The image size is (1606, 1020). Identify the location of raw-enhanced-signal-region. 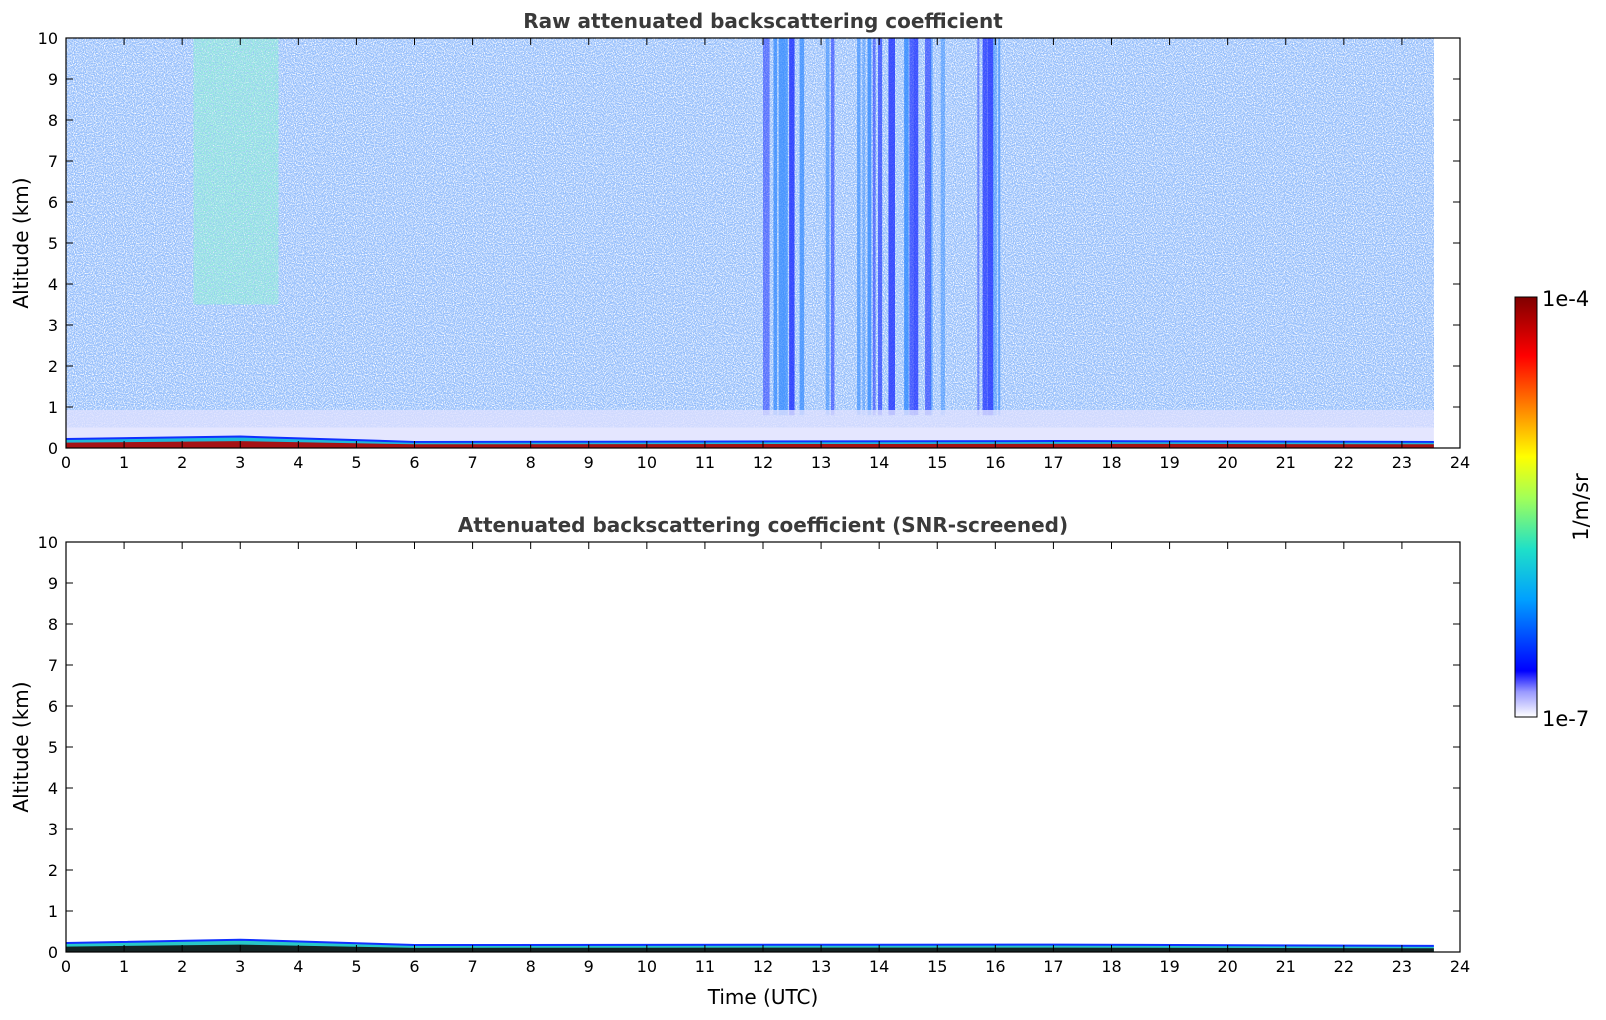
(236, 171).